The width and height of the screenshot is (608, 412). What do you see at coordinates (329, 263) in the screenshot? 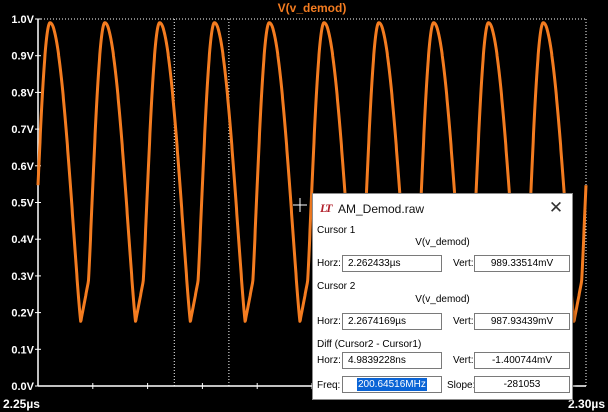
I see `cursor1-horz-label: Horz:` at bounding box center [329, 263].